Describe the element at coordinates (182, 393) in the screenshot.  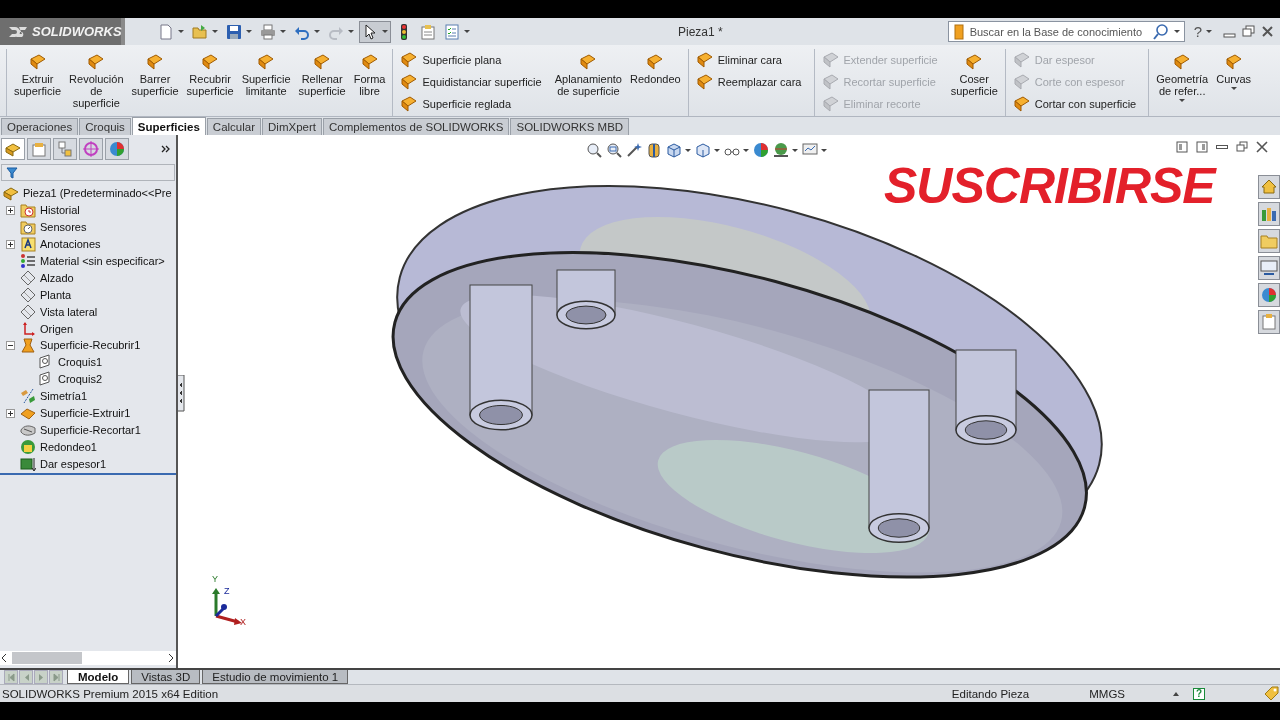
I see `collapse-handle-icon` at that location.